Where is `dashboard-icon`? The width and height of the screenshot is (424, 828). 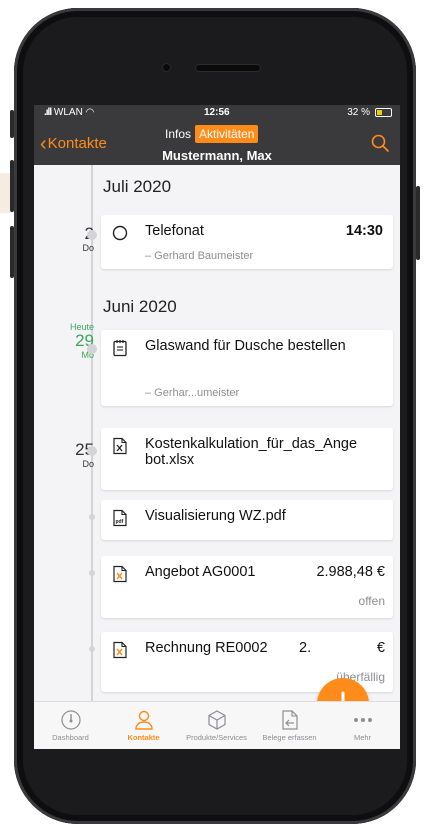
dashboard-icon is located at coordinates (70, 720).